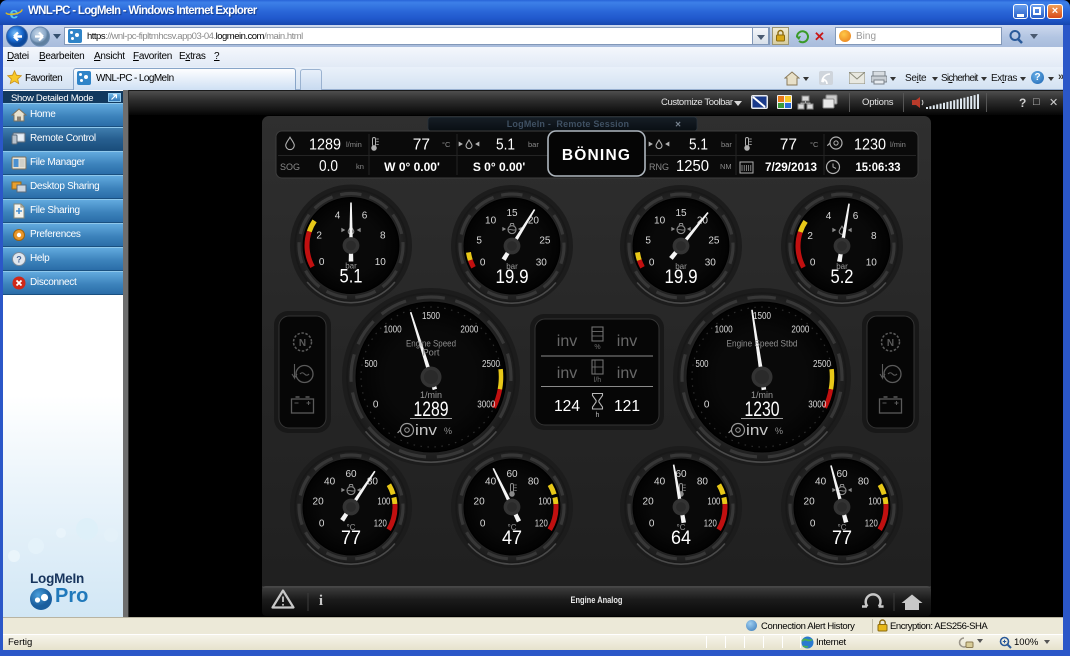 The width and height of the screenshot is (1070, 656). What do you see at coordinates (724, 330) in the screenshot?
I see `svg-text: 1000` at bounding box center [724, 330].